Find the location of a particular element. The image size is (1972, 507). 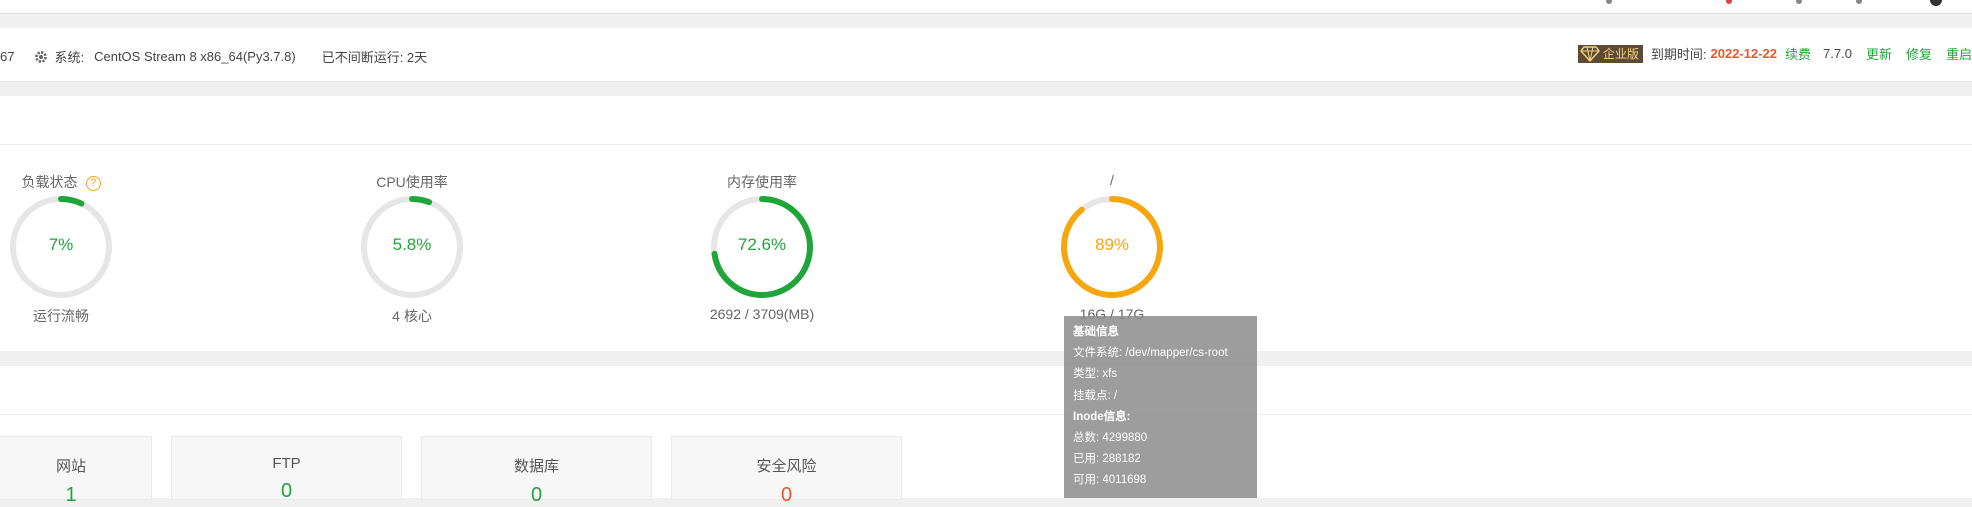

restart-link: 重启 is located at coordinates (1959, 53).